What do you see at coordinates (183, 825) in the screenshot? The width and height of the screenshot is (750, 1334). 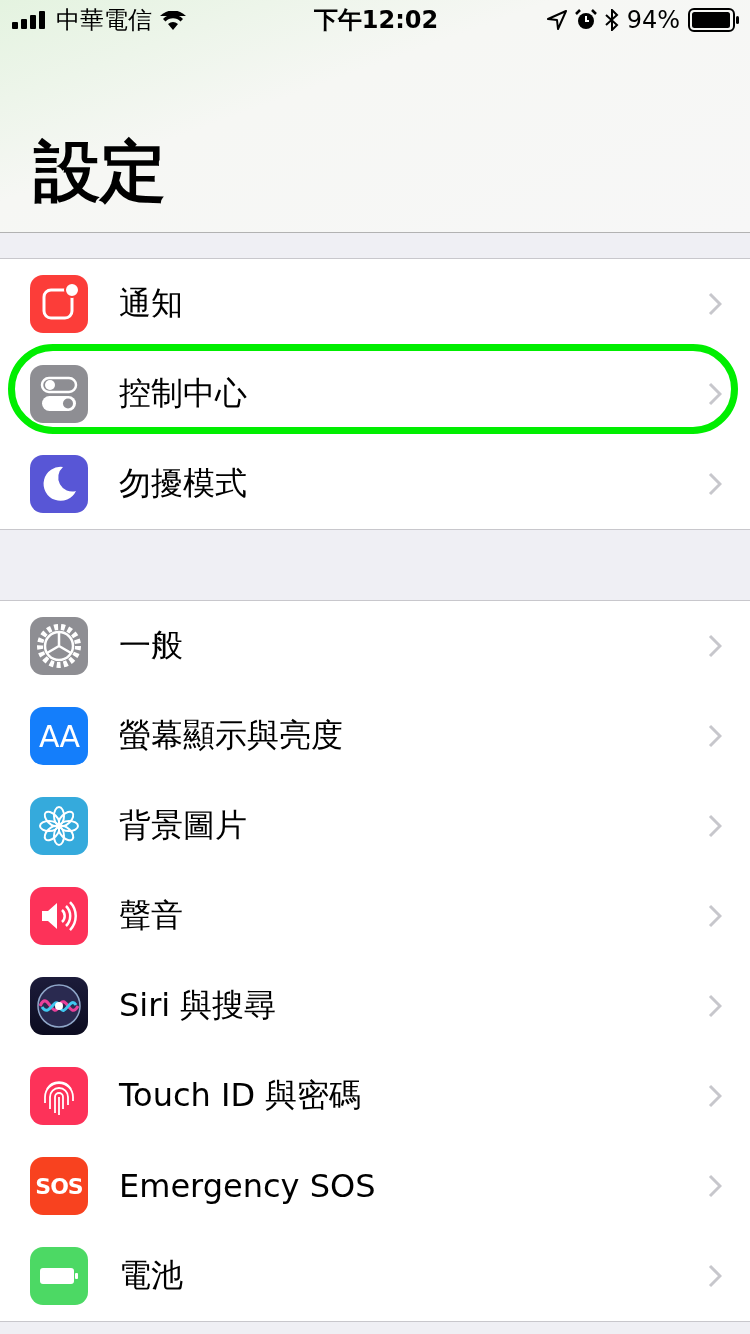 I see `setting-label: 背景圖片` at bounding box center [183, 825].